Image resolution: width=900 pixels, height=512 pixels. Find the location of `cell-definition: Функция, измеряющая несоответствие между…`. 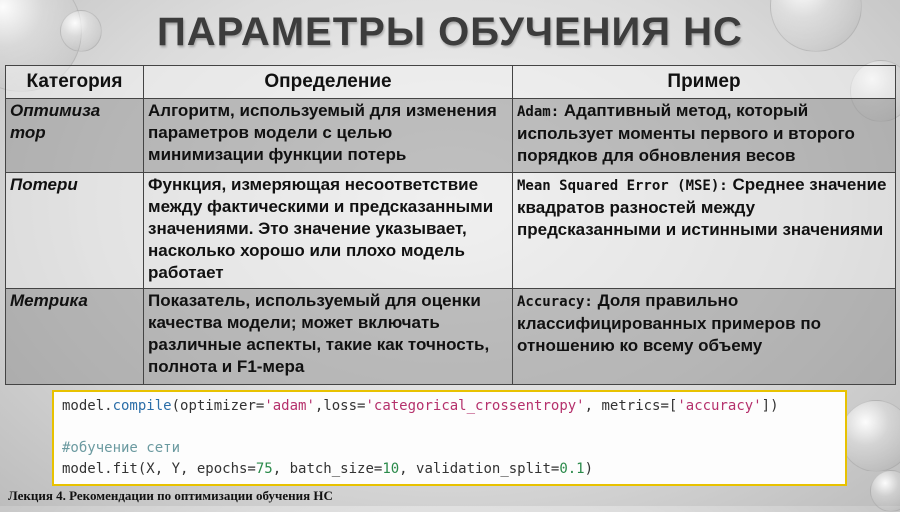

cell-definition: Функция, измеряющая несоответствие между… is located at coordinates (328, 230).